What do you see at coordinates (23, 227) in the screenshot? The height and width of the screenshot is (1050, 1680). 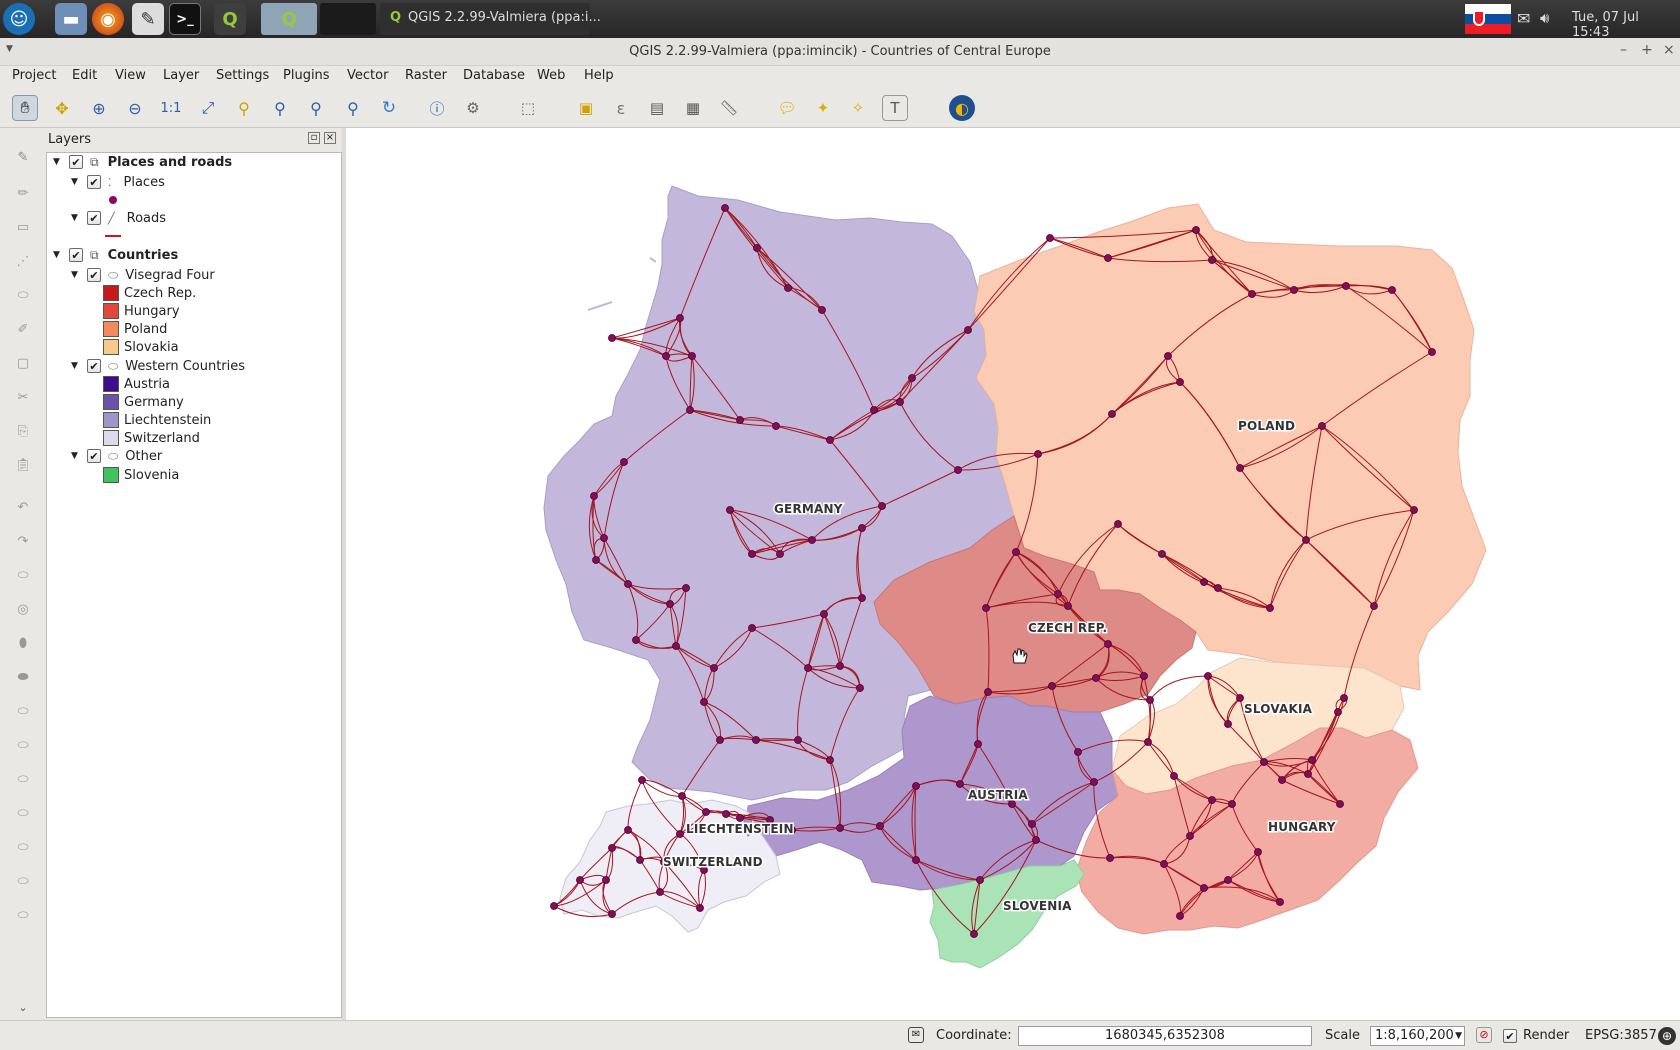 I see `save-edits-icon: ▭` at bounding box center [23, 227].